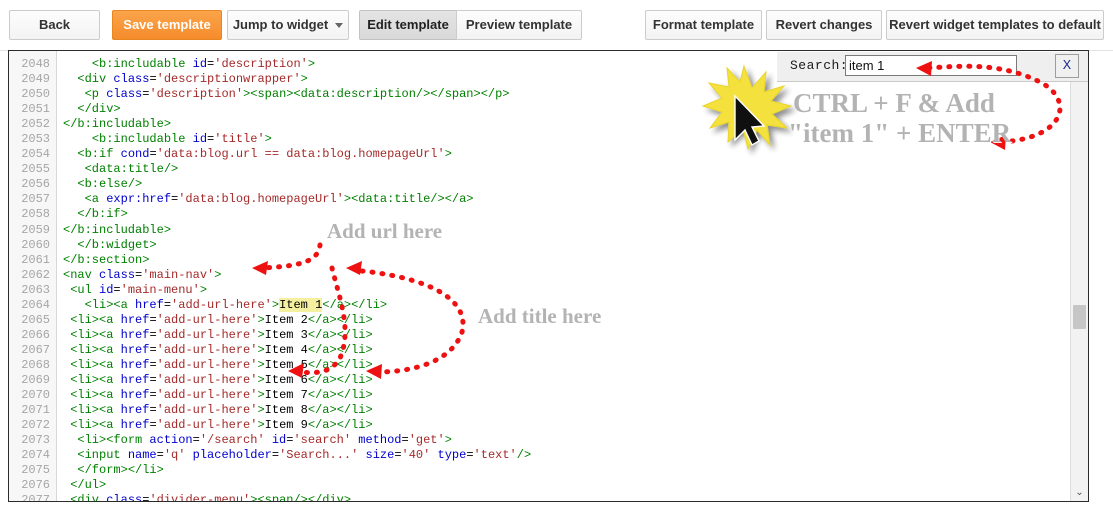  What do you see at coordinates (35, 139) in the screenshot?
I see `line-number: 2053` at bounding box center [35, 139].